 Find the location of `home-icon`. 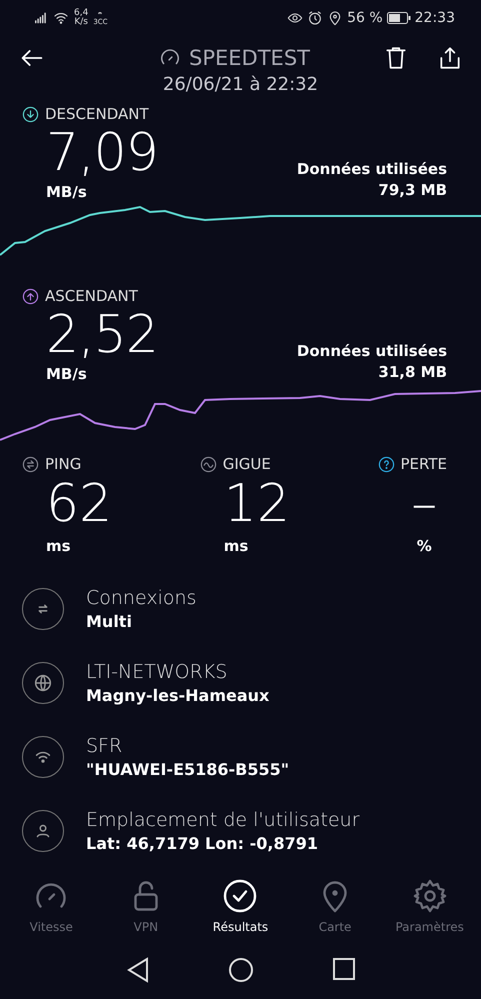

home-icon is located at coordinates (241, 970).